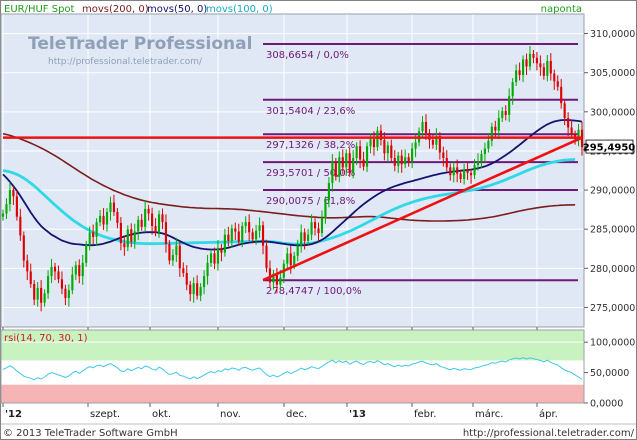  I want to click on price-tick-label: 290,0000, so click(612, 191).